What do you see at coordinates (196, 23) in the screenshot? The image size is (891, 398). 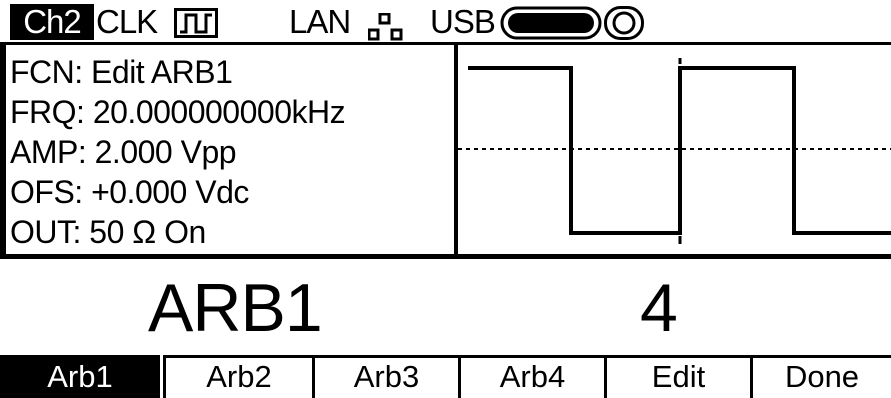 I see `square-wave-icon` at bounding box center [196, 23].